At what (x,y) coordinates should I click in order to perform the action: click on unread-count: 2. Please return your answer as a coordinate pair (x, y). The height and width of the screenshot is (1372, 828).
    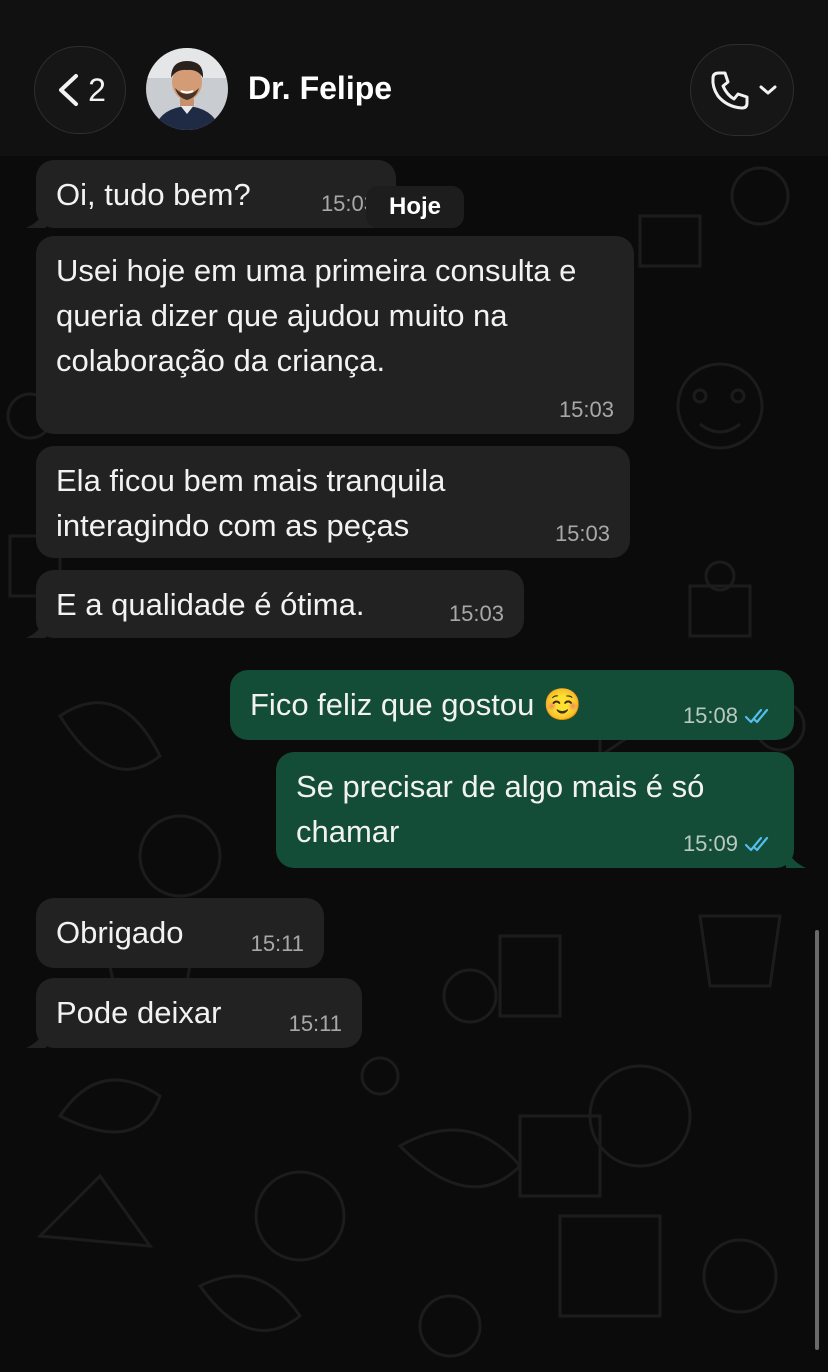
    Looking at the image, I should click on (97, 89).